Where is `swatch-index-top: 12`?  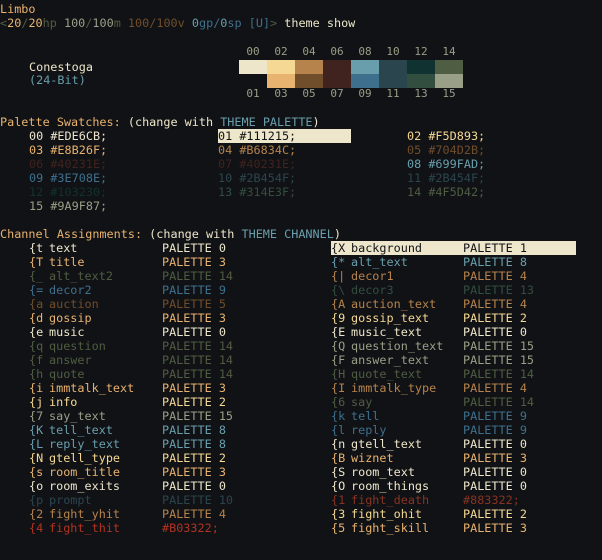 swatch-index-top: 12 is located at coordinates (421, 51).